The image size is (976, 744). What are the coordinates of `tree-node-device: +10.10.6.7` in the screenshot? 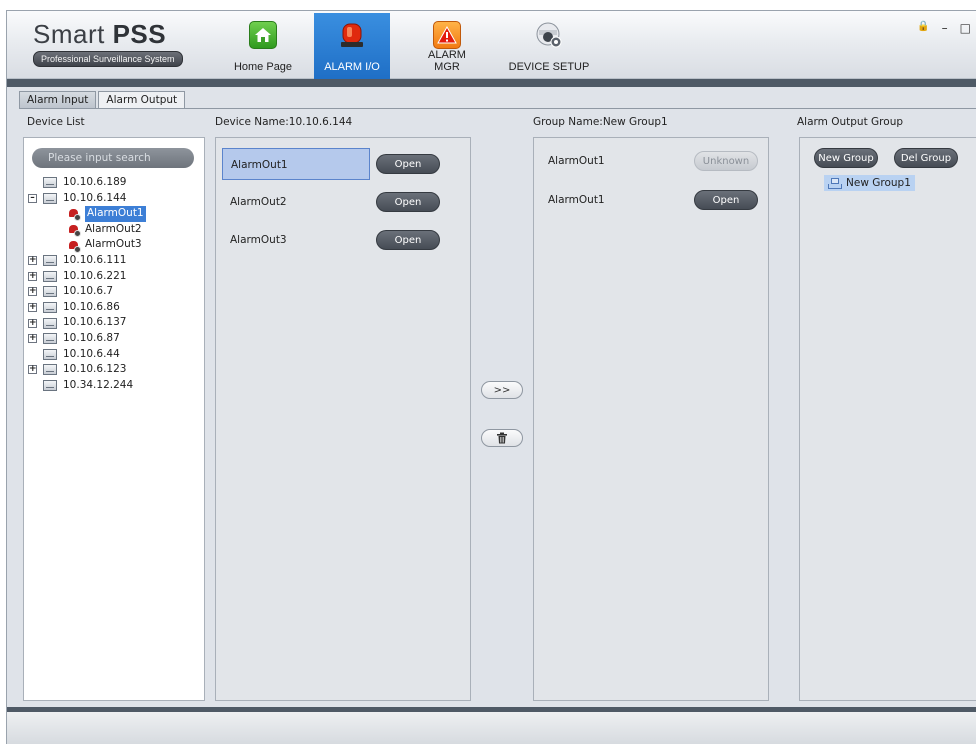 It's located at (87, 292).